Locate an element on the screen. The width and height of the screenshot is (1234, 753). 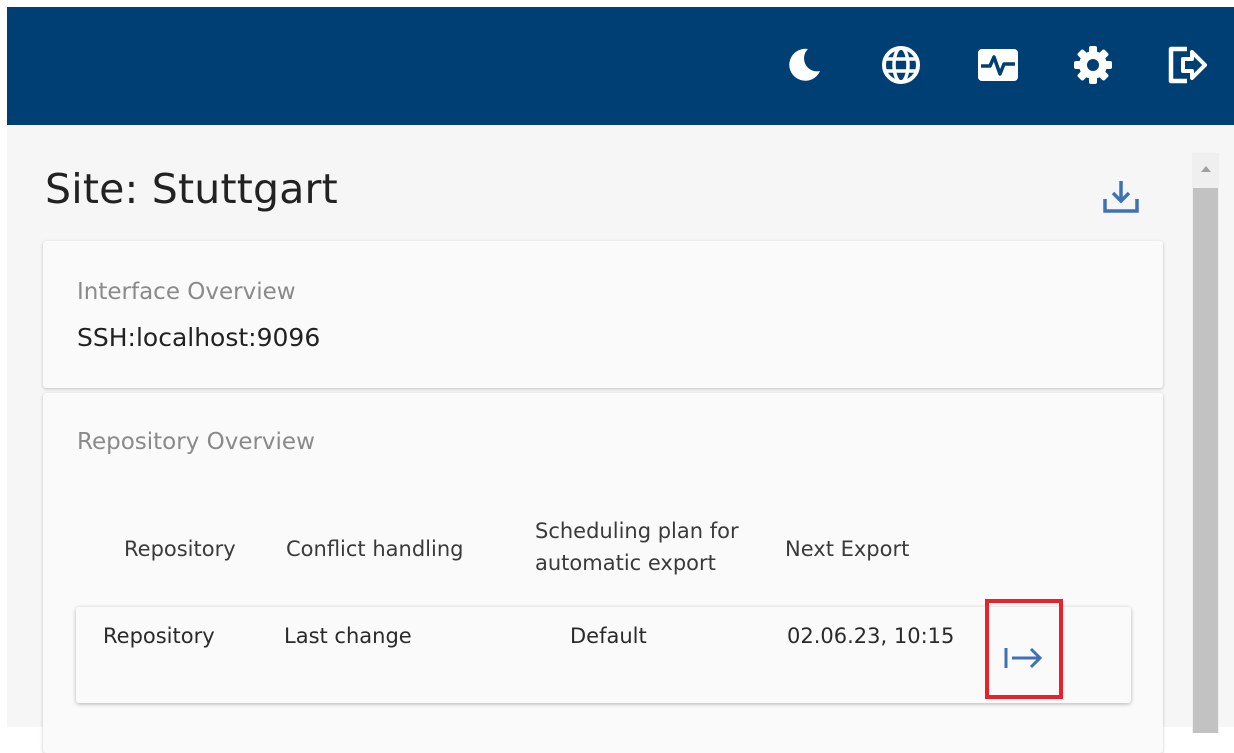
column-header-scheduling-plan: Scheduling plan for automatic export is located at coordinates (637, 547).